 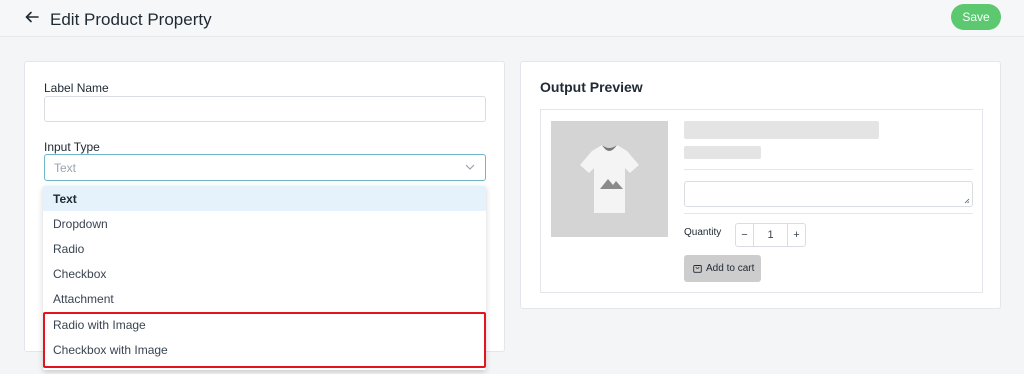 What do you see at coordinates (265, 167) in the screenshot?
I see `input-type-select: Text` at bounding box center [265, 167].